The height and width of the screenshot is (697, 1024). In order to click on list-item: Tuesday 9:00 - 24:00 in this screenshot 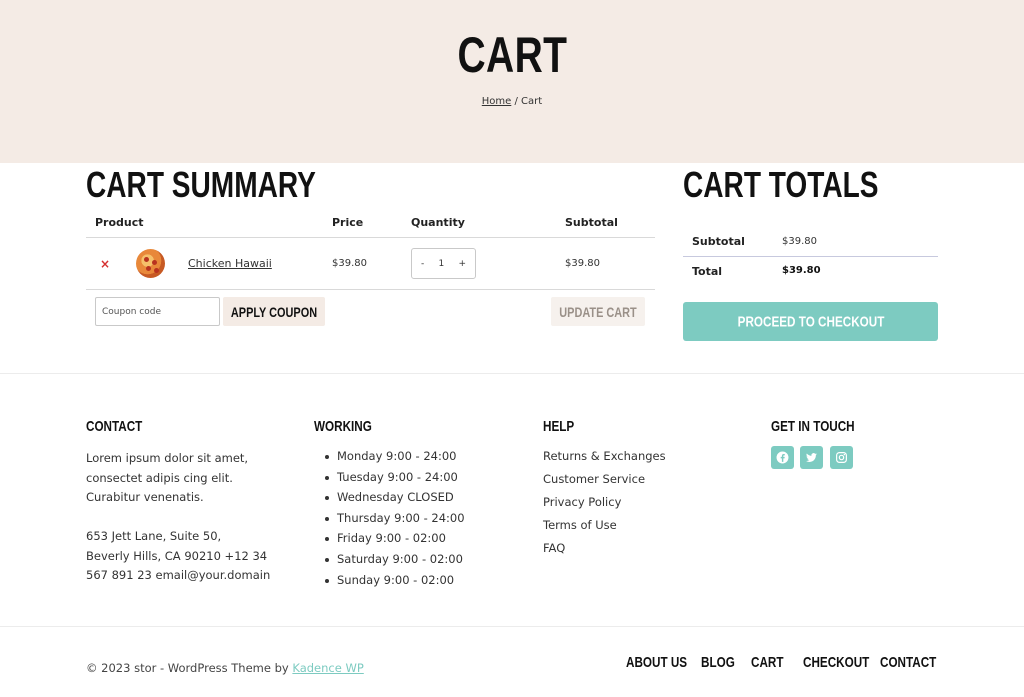, I will do `click(392, 477)`.